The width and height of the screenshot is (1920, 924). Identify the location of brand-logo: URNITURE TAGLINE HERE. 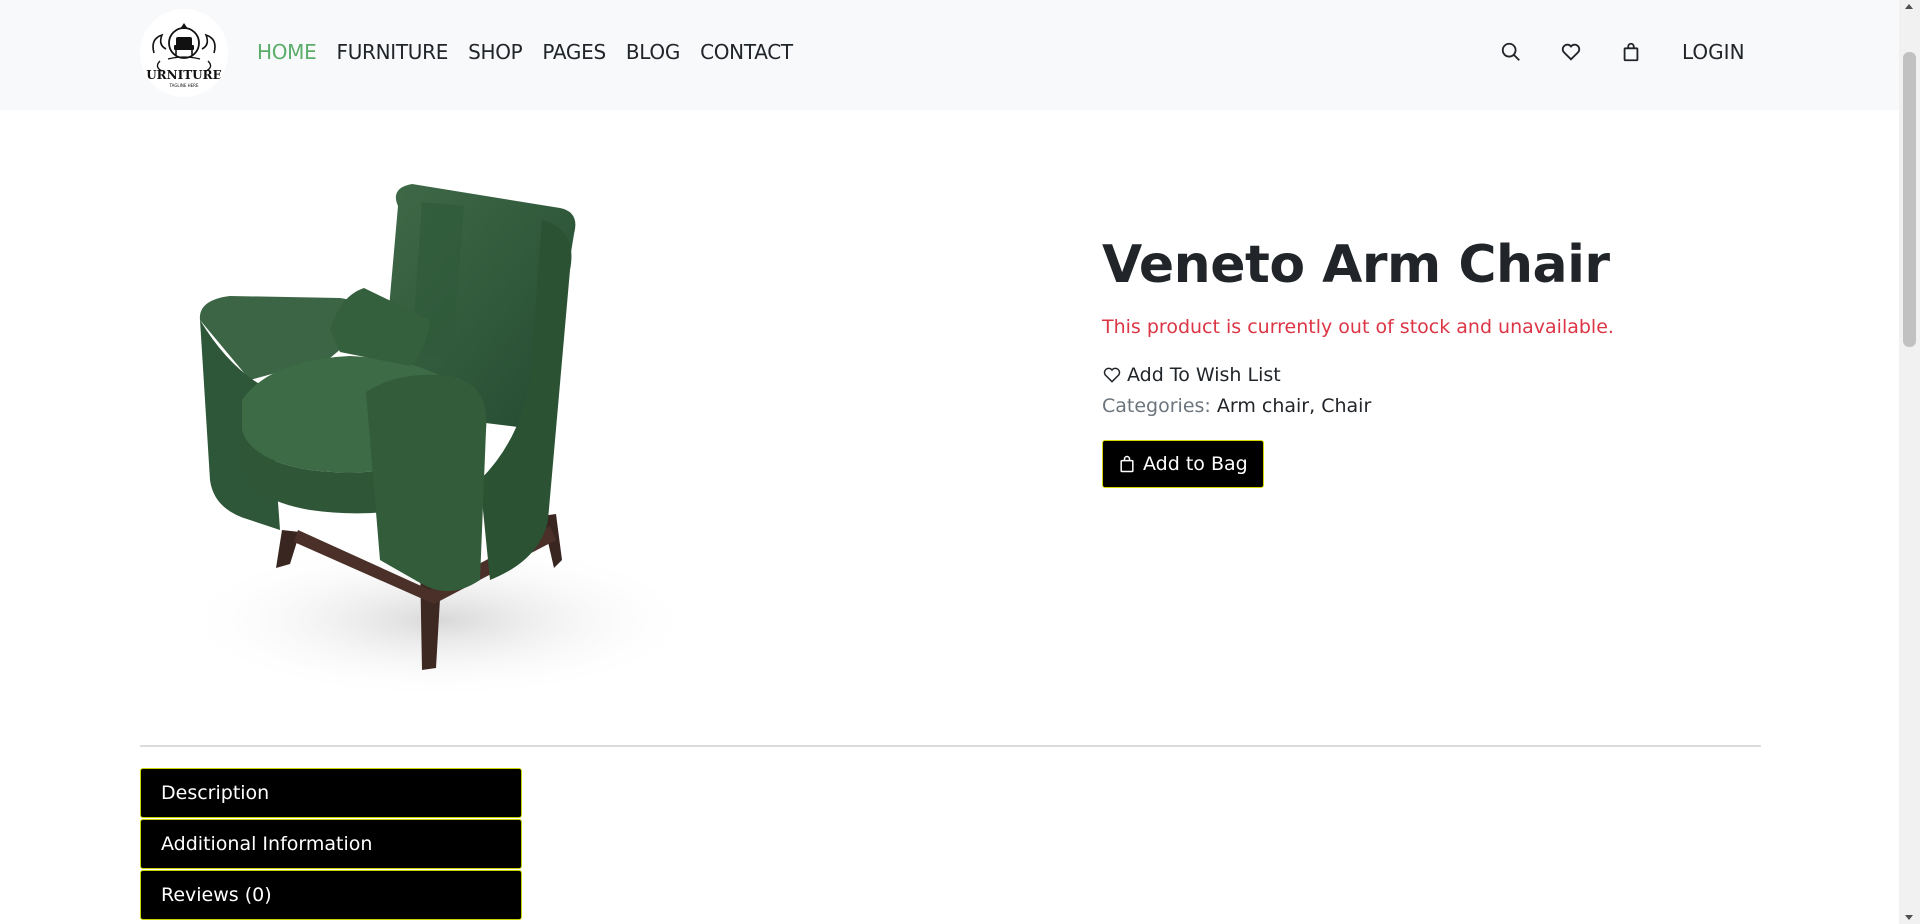
(184, 53).